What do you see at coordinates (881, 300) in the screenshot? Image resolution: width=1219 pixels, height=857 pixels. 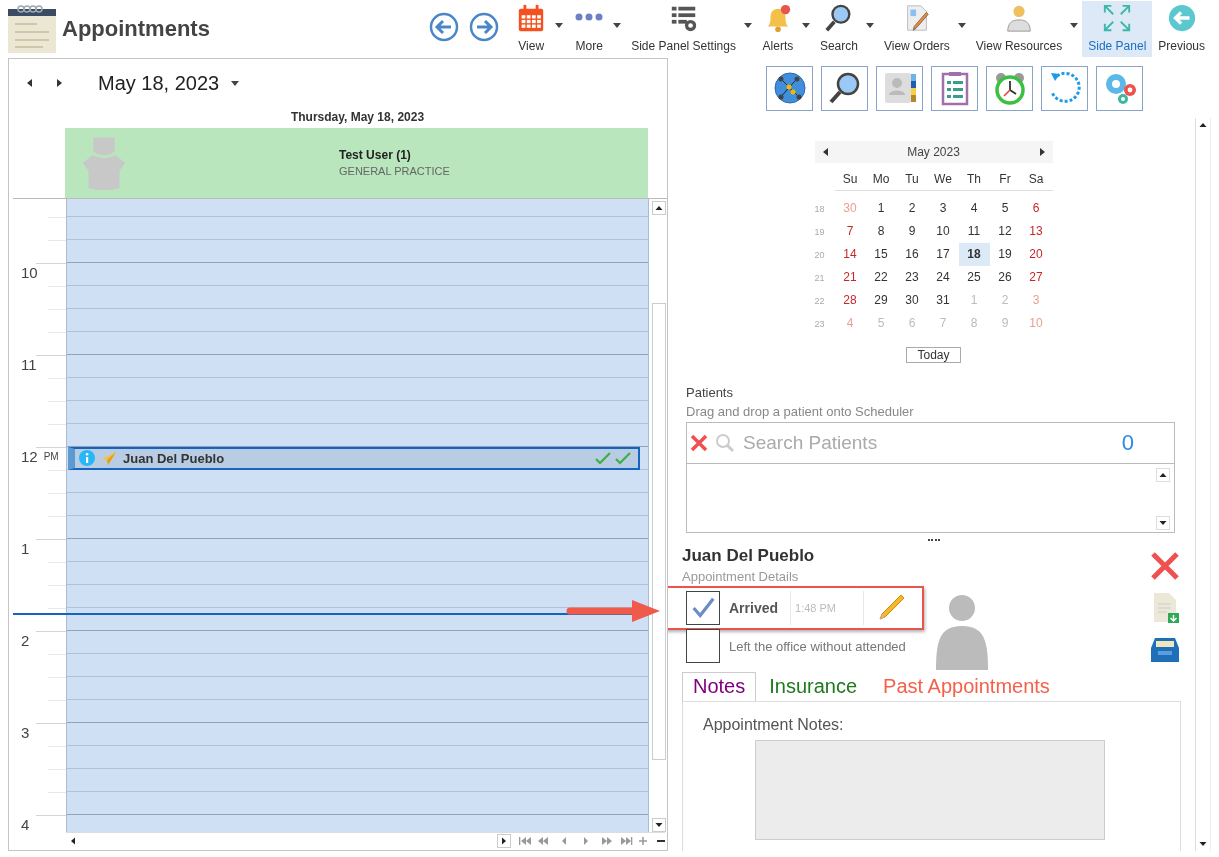 I see `calendar-day: 29` at bounding box center [881, 300].